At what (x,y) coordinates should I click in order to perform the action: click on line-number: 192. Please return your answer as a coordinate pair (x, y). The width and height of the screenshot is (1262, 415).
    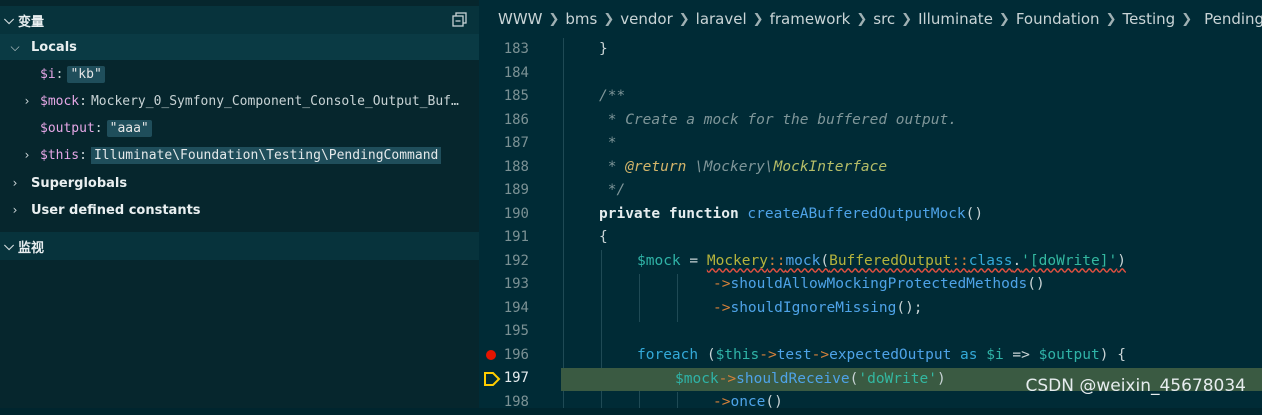
    Looking at the image, I should click on (519, 262).